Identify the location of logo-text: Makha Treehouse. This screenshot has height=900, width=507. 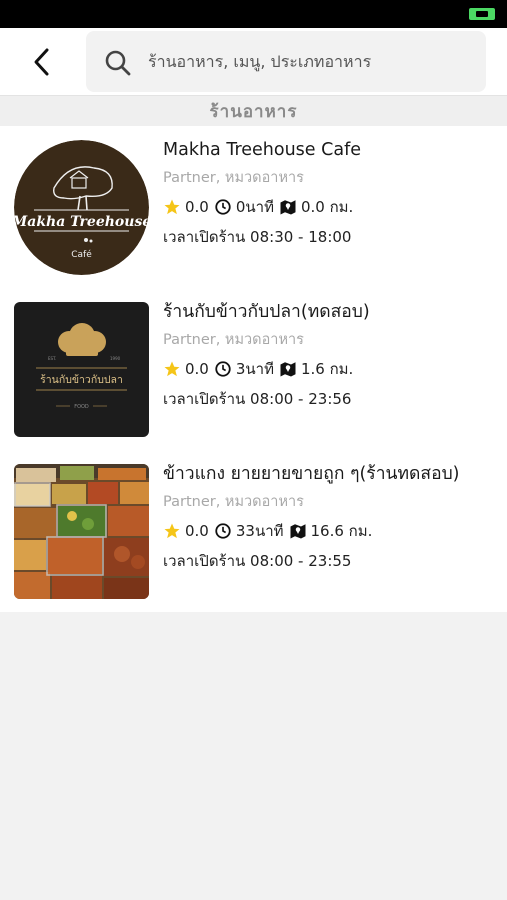
(81, 222).